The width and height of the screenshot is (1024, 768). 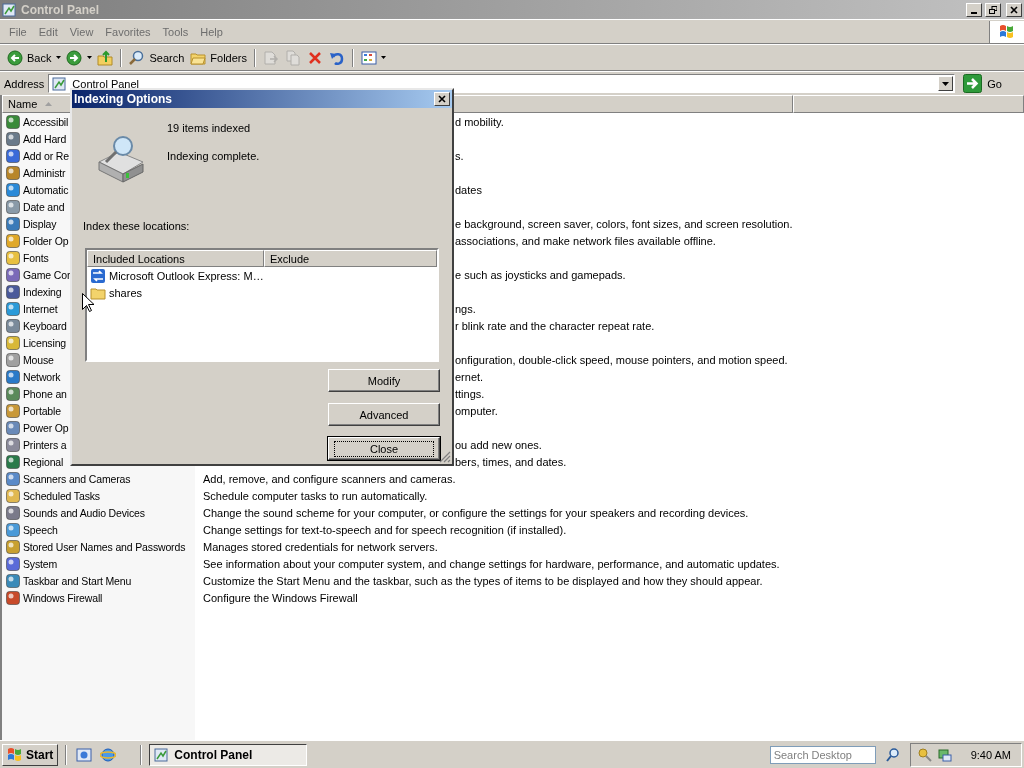 What do you see at coordinates (40, 529) in the screenshot?
I see `item-name: Speech` at bounding box center [40, 529].